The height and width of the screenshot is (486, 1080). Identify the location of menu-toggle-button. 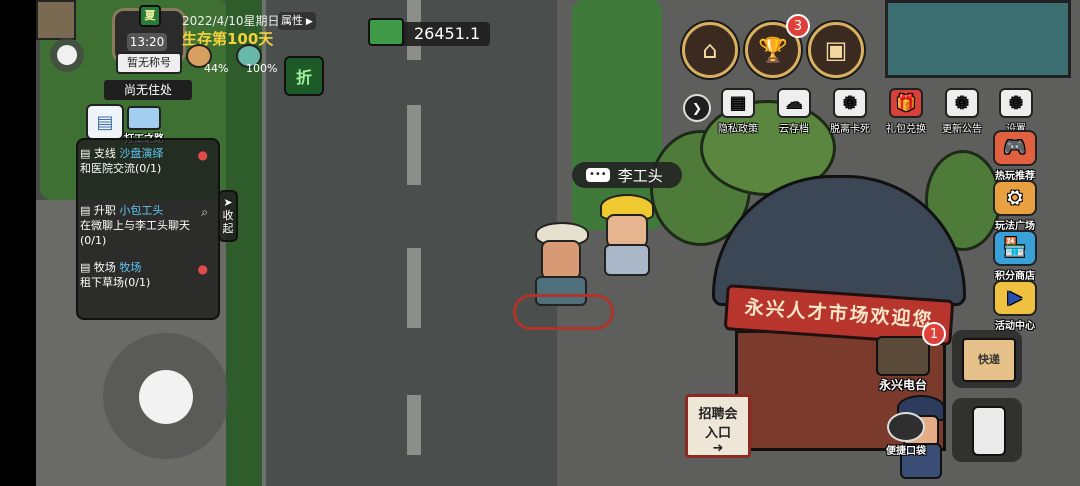
(67, 55).